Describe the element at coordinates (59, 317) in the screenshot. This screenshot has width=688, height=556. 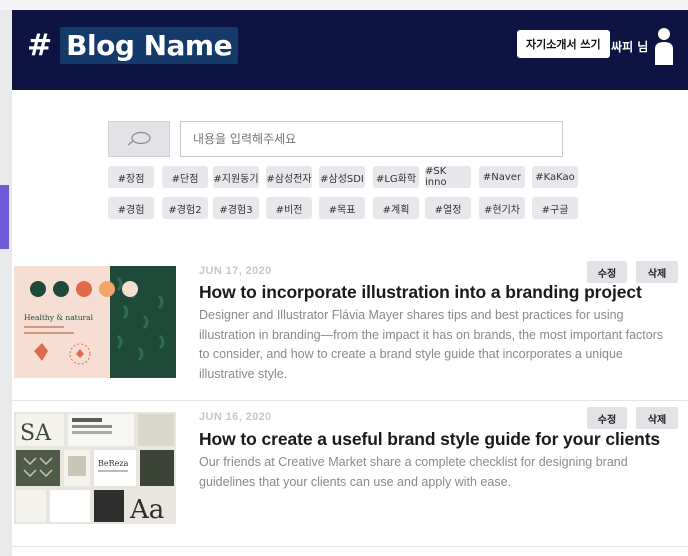
I see `thumb-caption: Healthy & natural` at that location.